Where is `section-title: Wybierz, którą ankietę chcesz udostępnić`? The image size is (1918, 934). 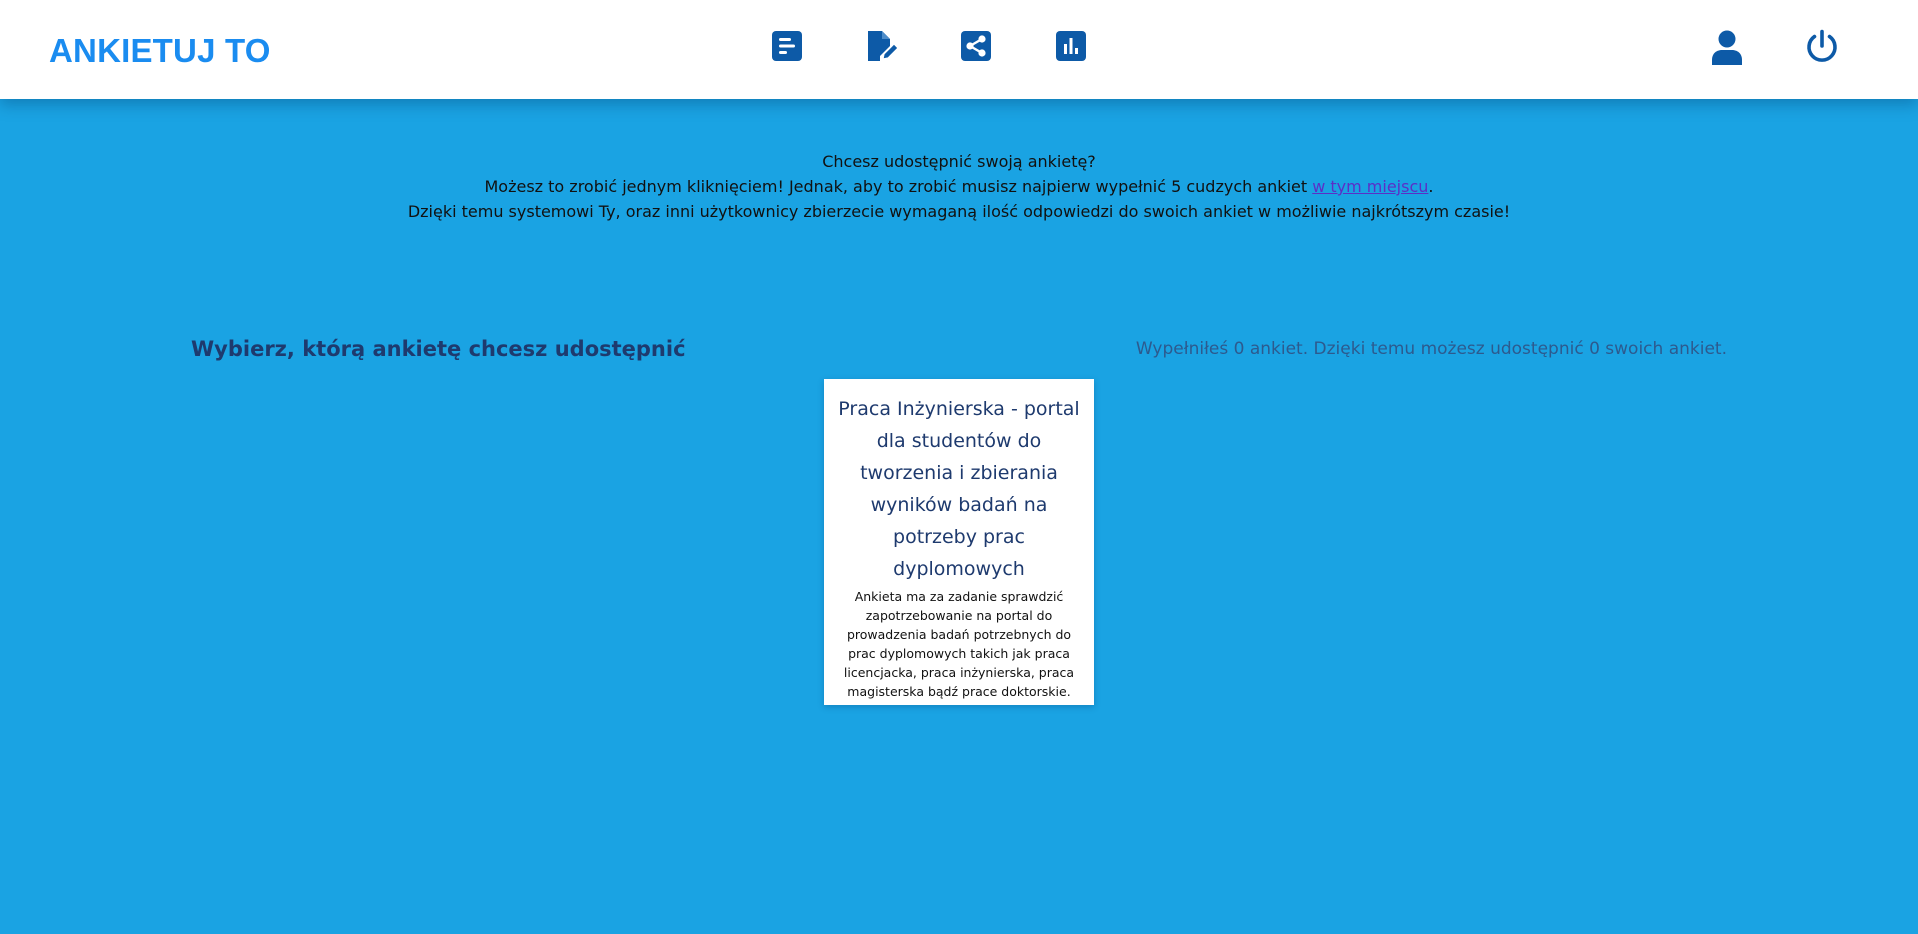 section-title: Wybierz, którą ankietę chcesz udostępnić is located at coordinates (438, 349).